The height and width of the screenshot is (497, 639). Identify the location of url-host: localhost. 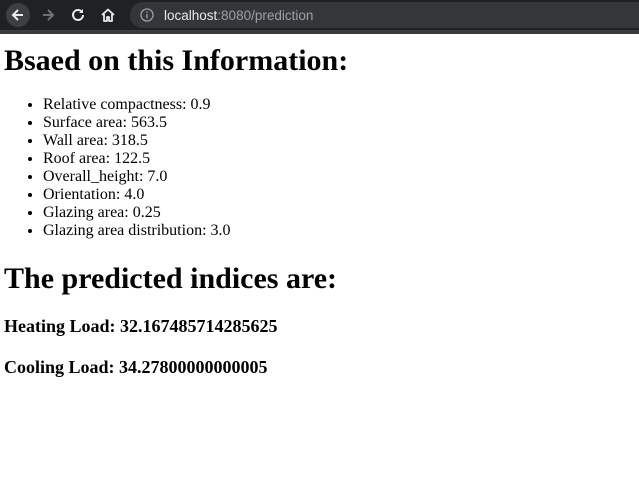
(190, 15).